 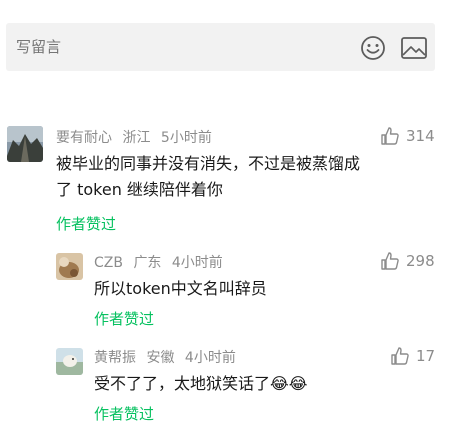 What do you see at coordinates (420, 136) in the screenshot?
I see `like-count: 314` at bounding box center [420, 136].